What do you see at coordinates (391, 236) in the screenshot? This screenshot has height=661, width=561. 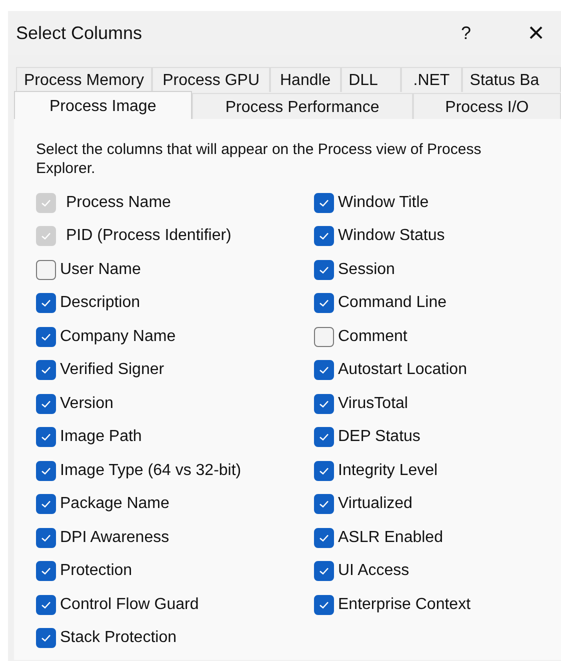 I see `checkbox-label: Window Status` at bounding box center [391, 236].